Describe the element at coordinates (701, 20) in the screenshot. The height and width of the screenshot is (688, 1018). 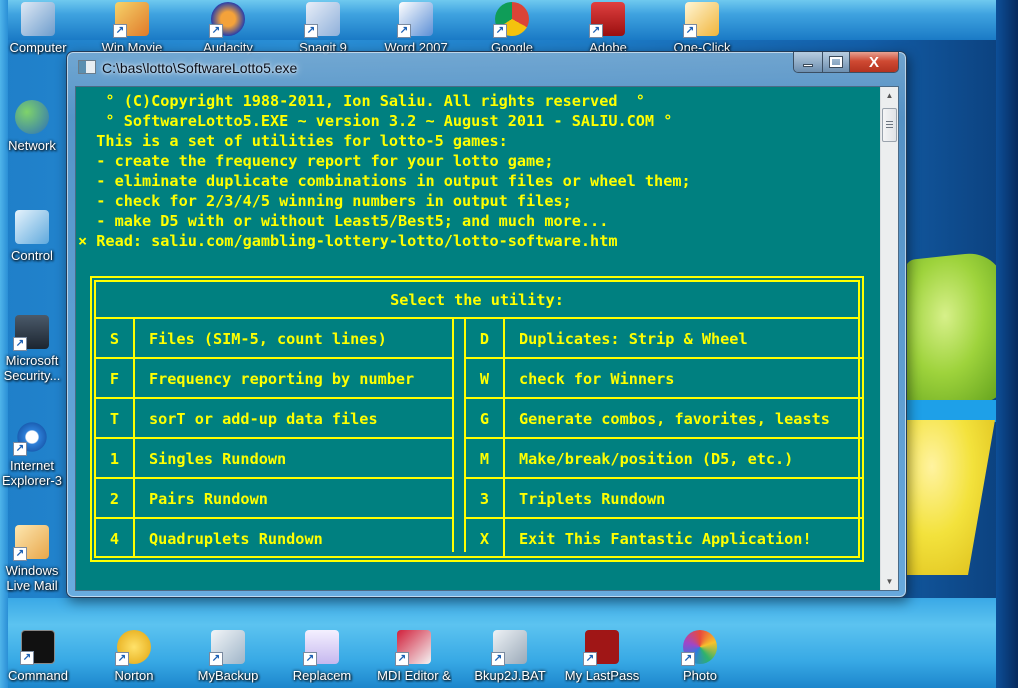
I see `one-click-icon: ↗` at that location.